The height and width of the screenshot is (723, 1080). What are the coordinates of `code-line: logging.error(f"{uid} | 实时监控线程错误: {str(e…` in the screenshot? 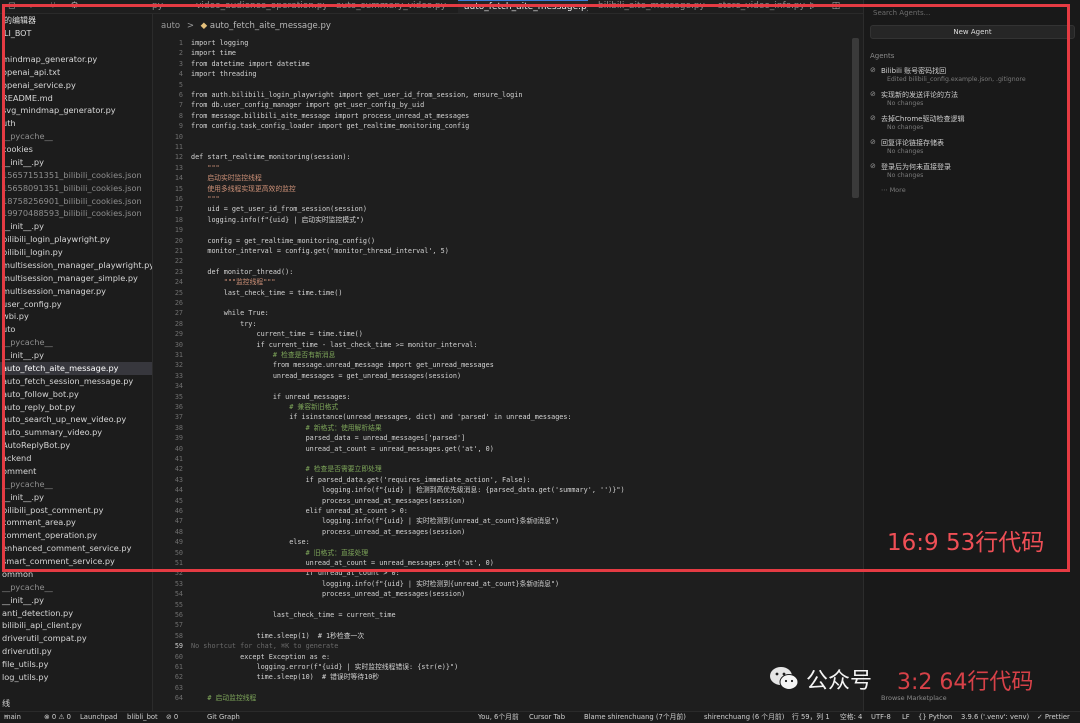 It's located at (324, 667).